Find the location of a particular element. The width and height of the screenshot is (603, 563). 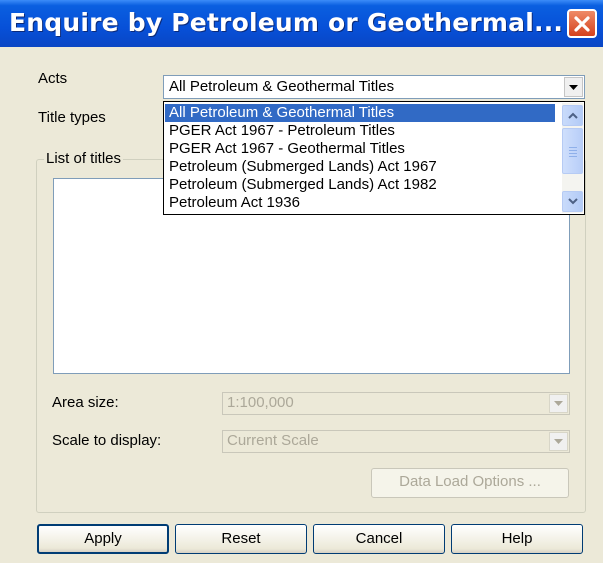

dropdown-scrollbar is located at coordinates (572, 158).